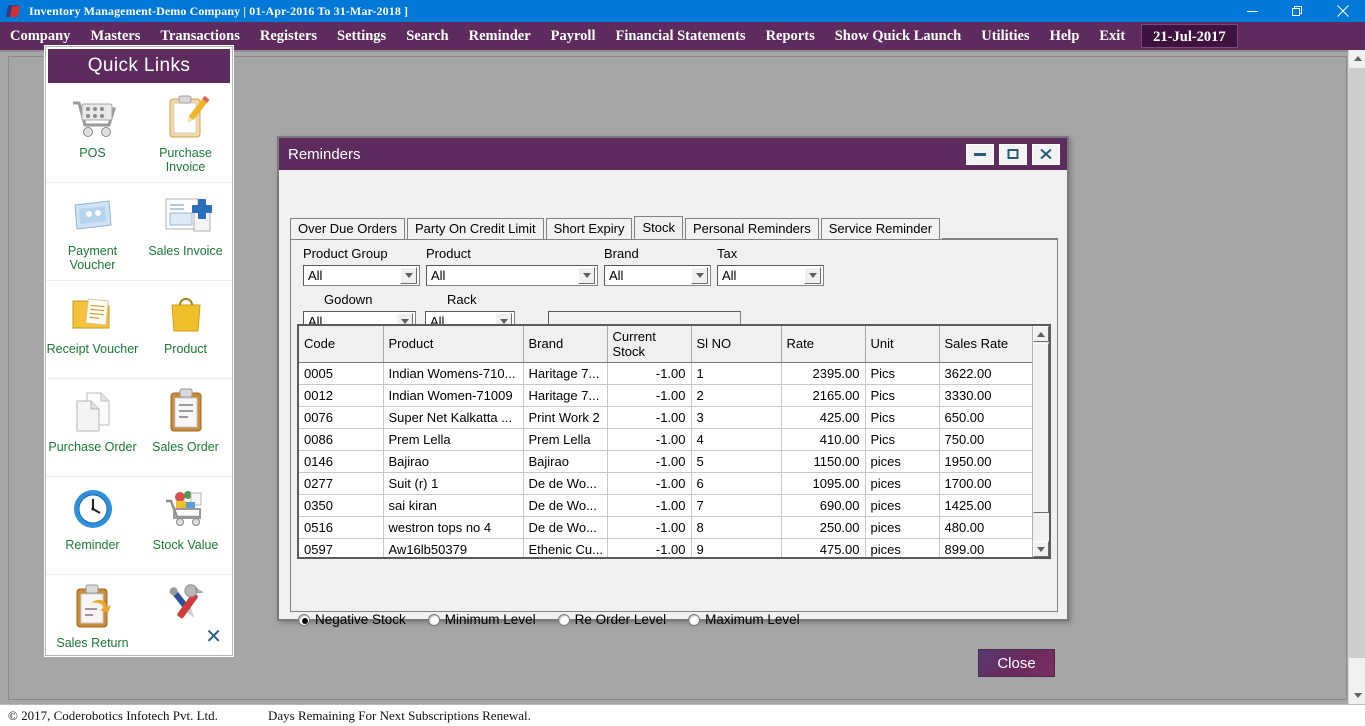  Describe the element at coordinates (453, 439) in the screenshot. I see `cell-product: Prem Lella` at that location.